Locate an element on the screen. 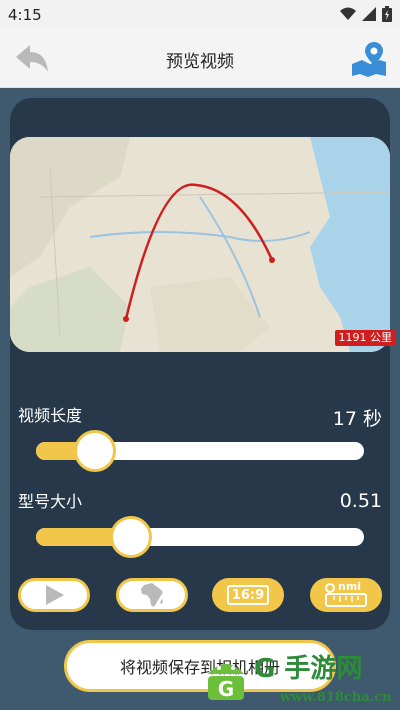 Image resolution: width=400 pixels, height=710 pixels. africa-icon is located at coordinates (152, 595).